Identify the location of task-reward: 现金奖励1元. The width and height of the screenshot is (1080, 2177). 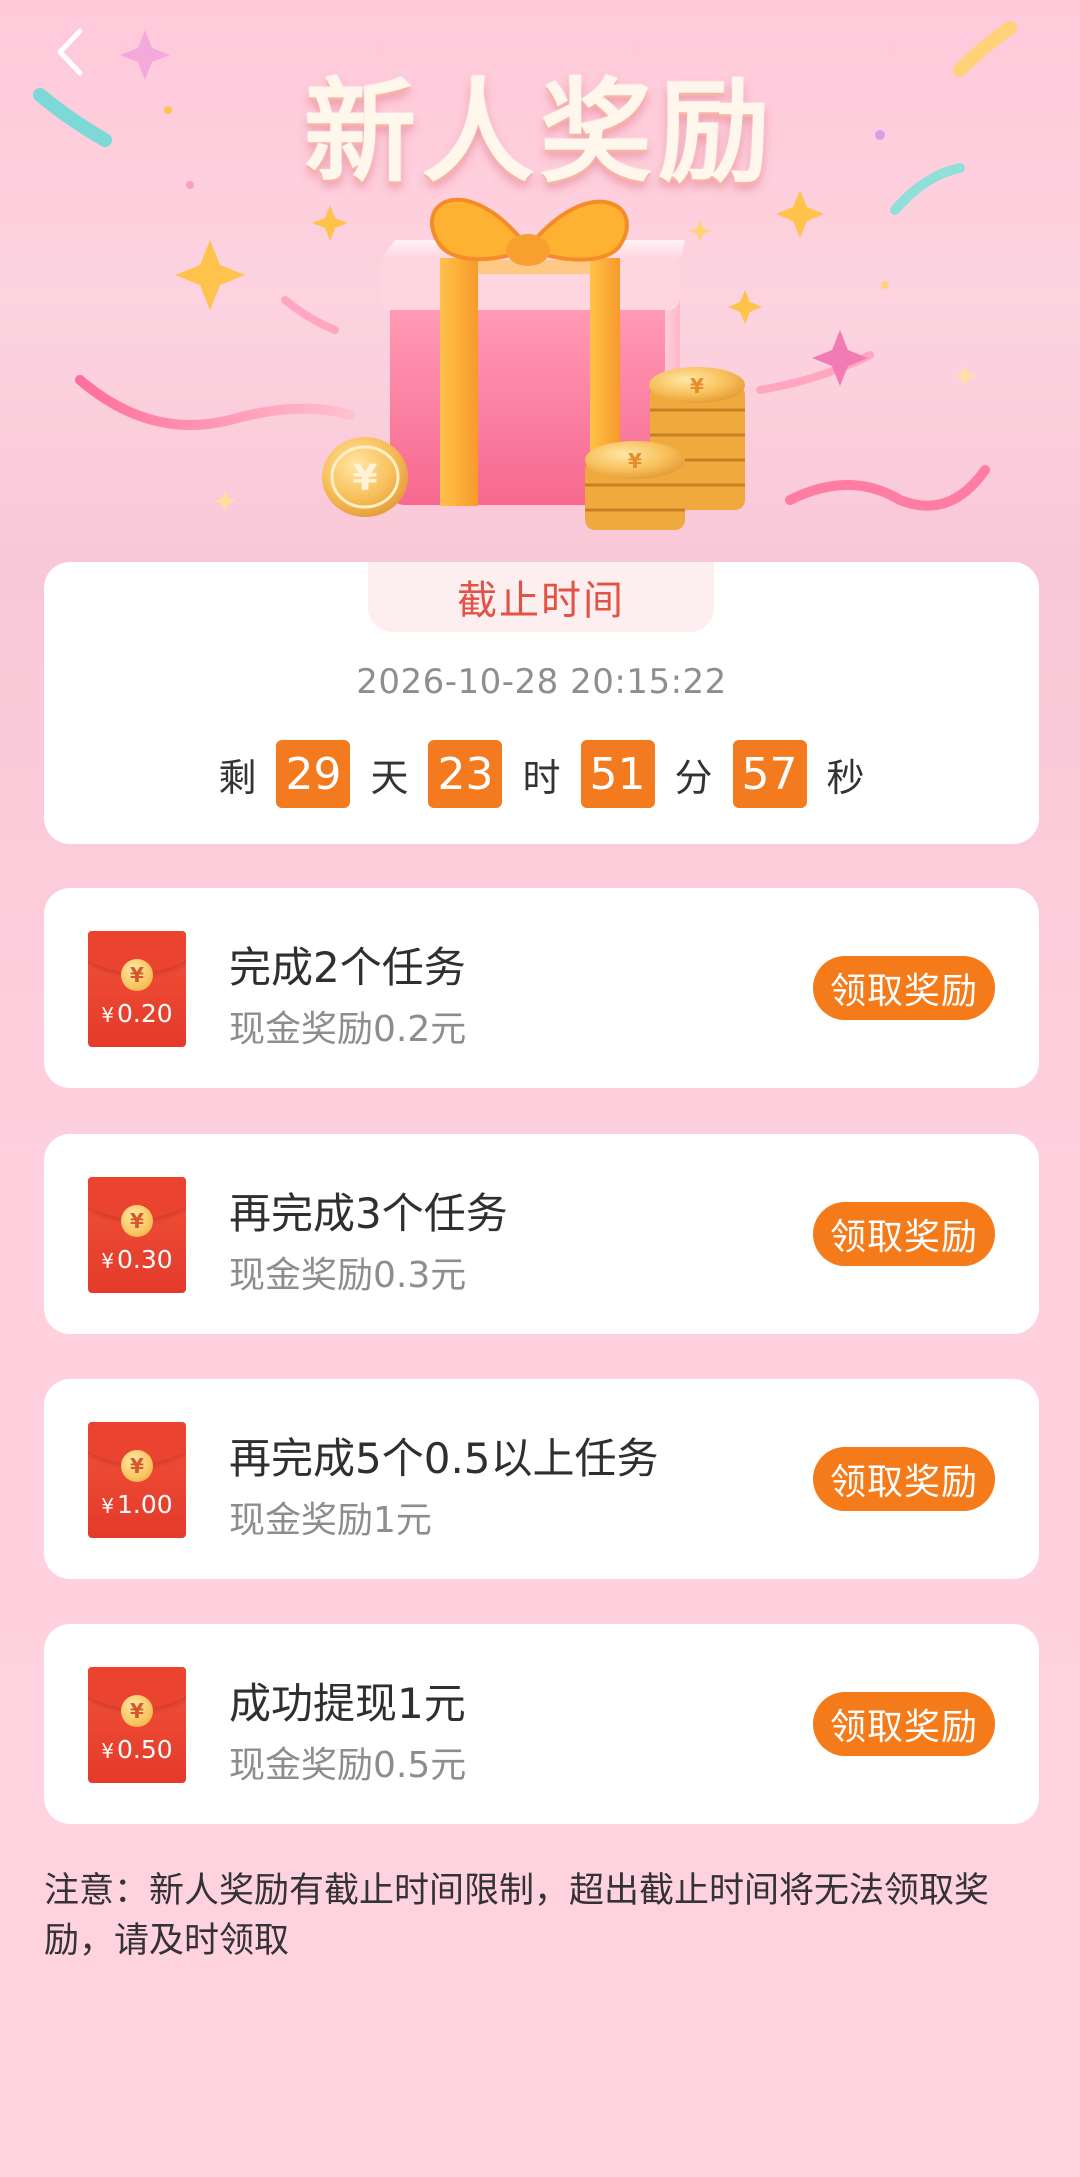
(330, 1520).